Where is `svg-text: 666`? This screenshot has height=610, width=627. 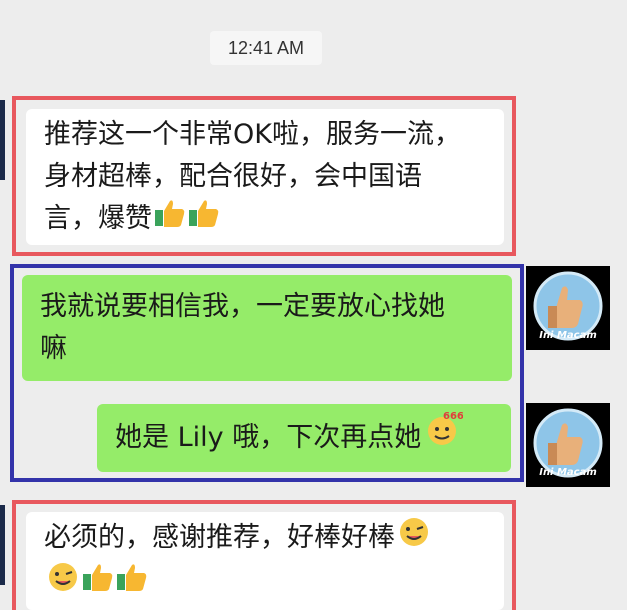
svg-text: 666 is located at coordinates (453, 416).